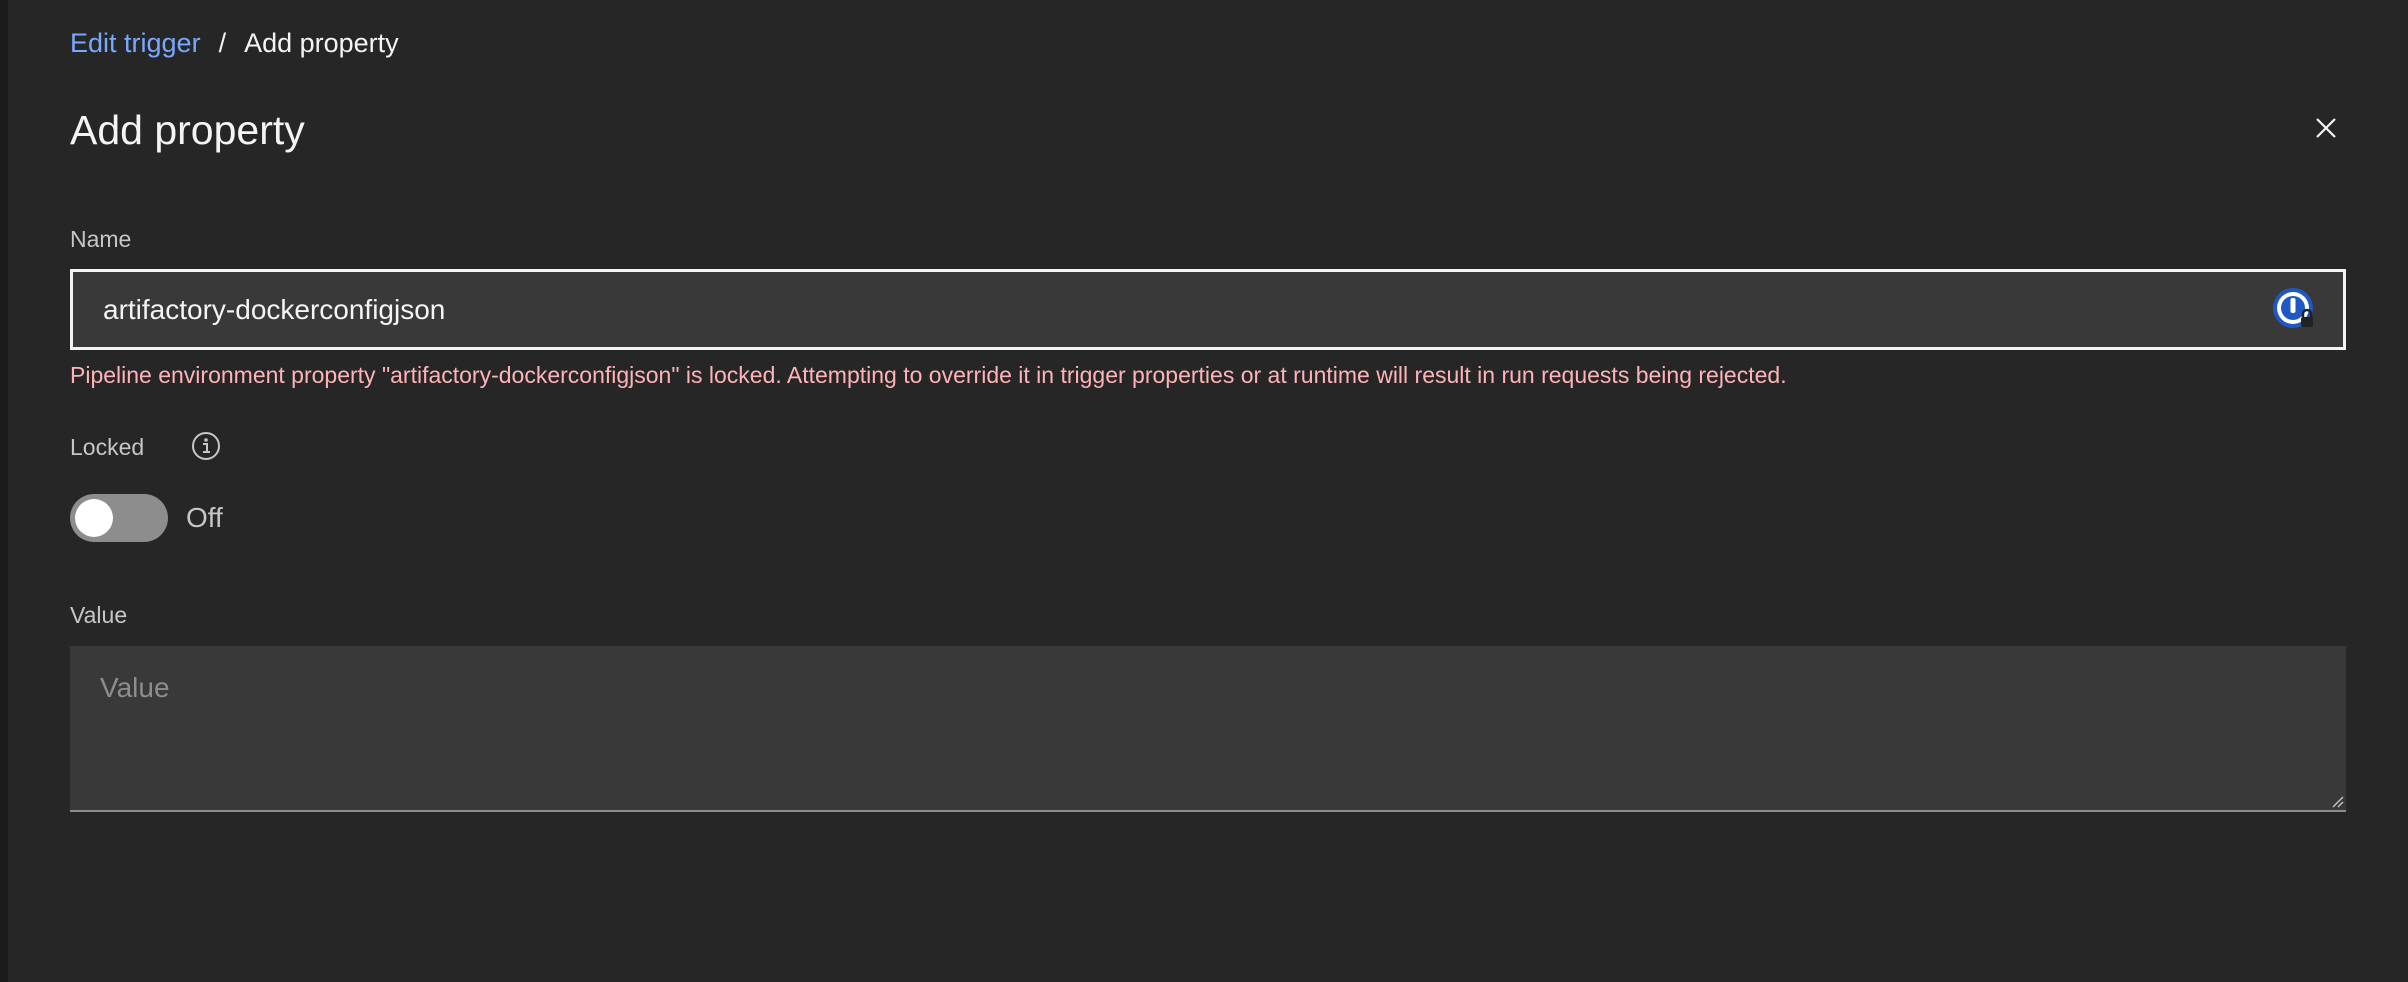 This screenshot has height=982, width=2408. What do you see at coordinates (2295, 310) in the screenshot?
I see `password-manager-icon` at bounding box center [2295, 310].